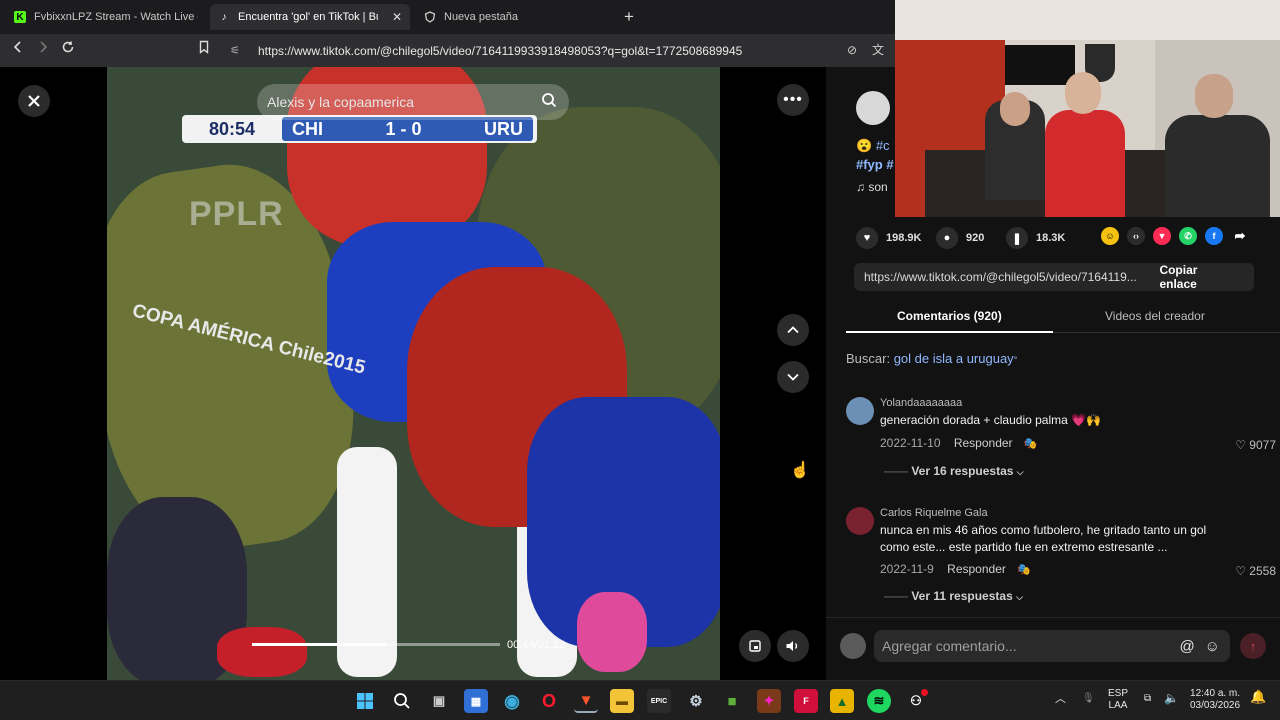  I want to click on heart-outline-icon: ♡, so click(1240, 445).